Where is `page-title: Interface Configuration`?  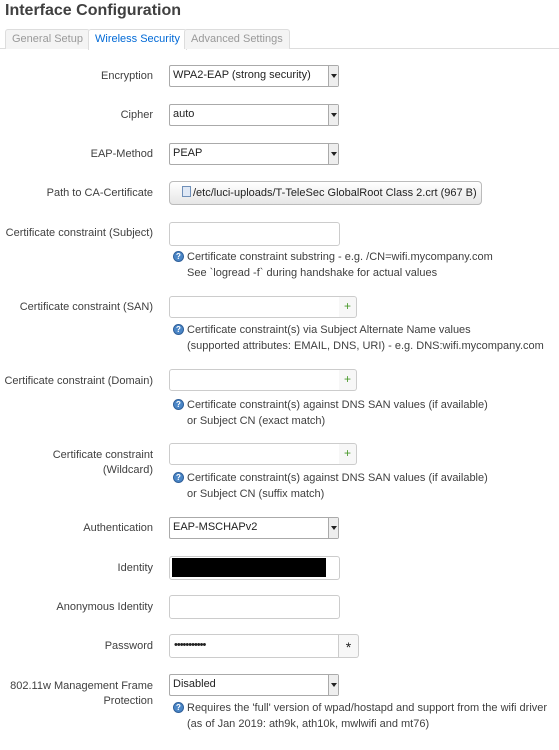 page-title: Interface Configuration is located at coordinates (93, 10).